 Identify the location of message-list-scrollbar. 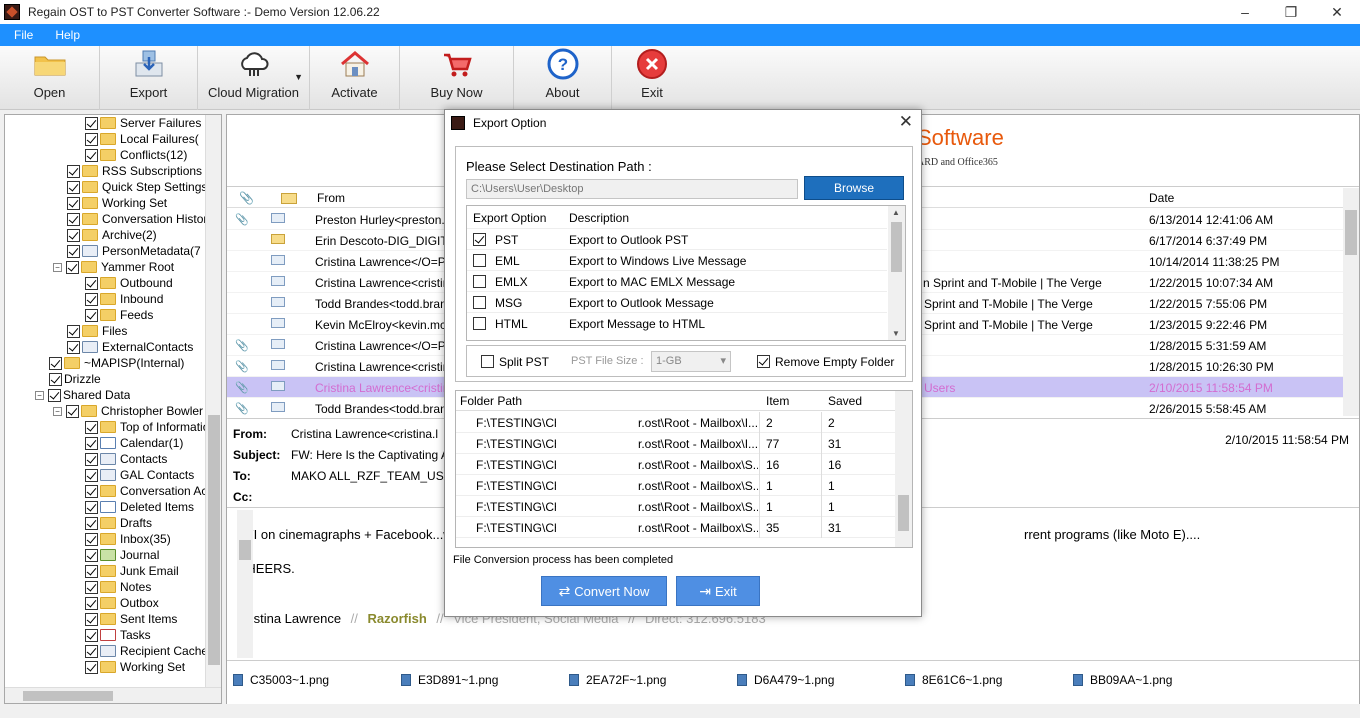
(1351, 302).